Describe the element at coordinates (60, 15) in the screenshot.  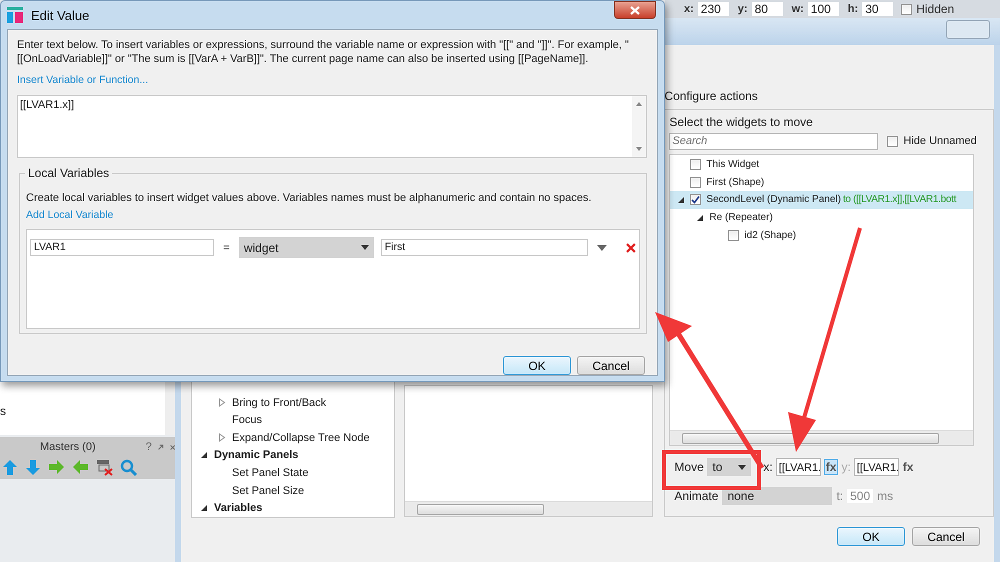
I see `window-title: Edit Value` at that location.